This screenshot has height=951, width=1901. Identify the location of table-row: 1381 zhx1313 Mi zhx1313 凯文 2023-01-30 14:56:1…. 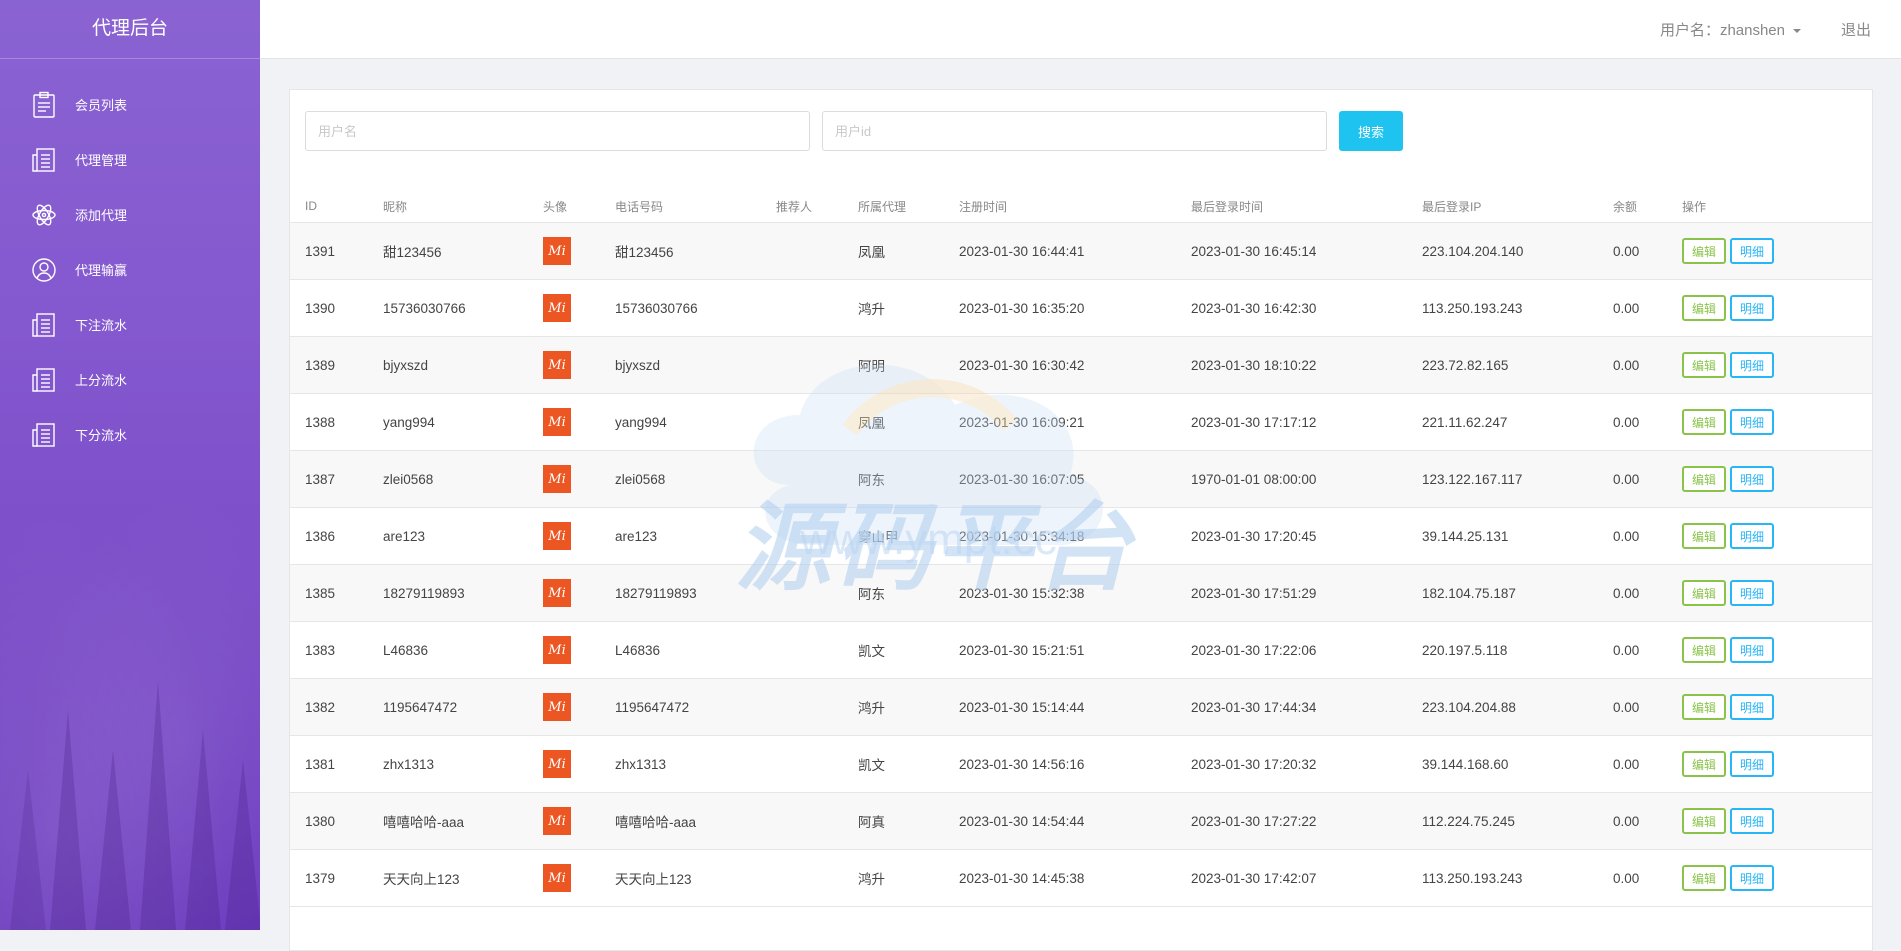
(1081, 764).